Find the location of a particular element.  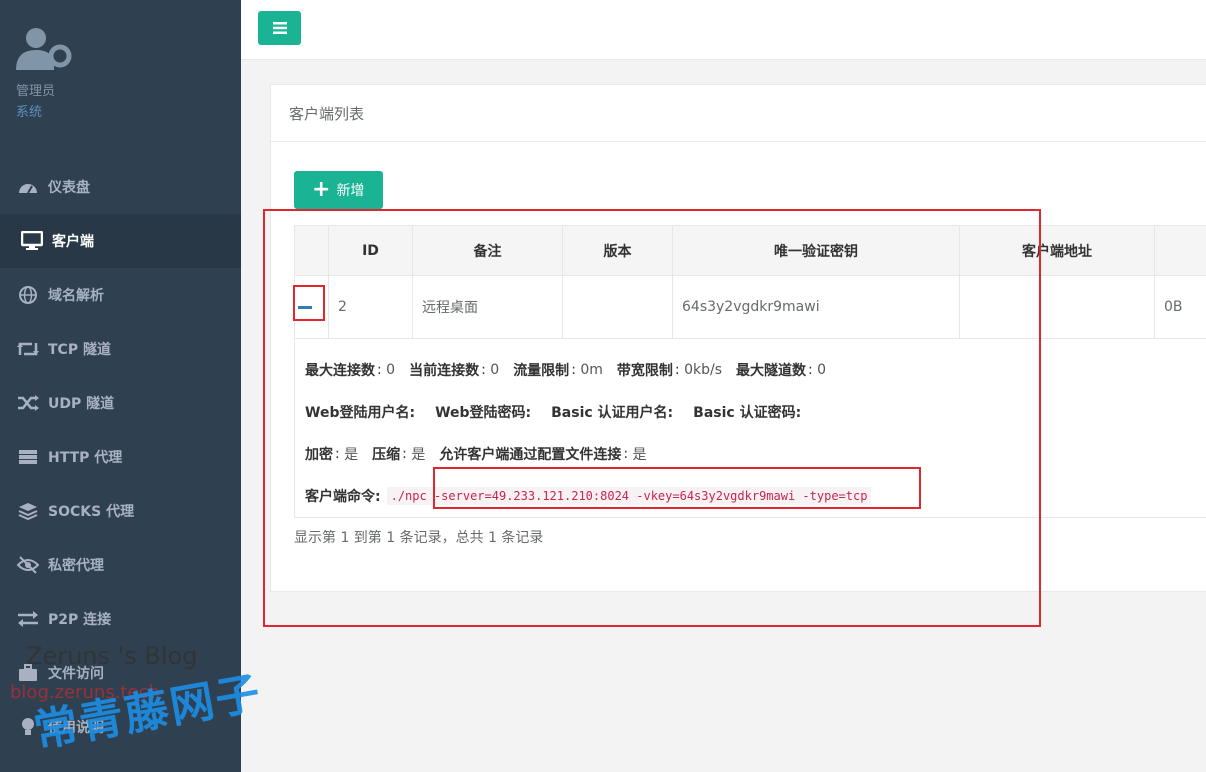

pagination-info: 显示第 1 到第 1 条记录，总共 1 条记录 is located at coordinates (419, 538).